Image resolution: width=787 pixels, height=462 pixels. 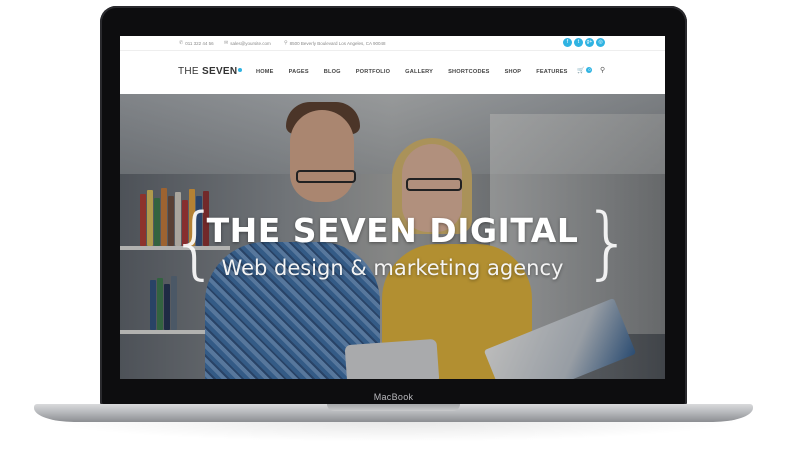 I want to click on device-brand-label: MacBook, so click(x=393, y=397).